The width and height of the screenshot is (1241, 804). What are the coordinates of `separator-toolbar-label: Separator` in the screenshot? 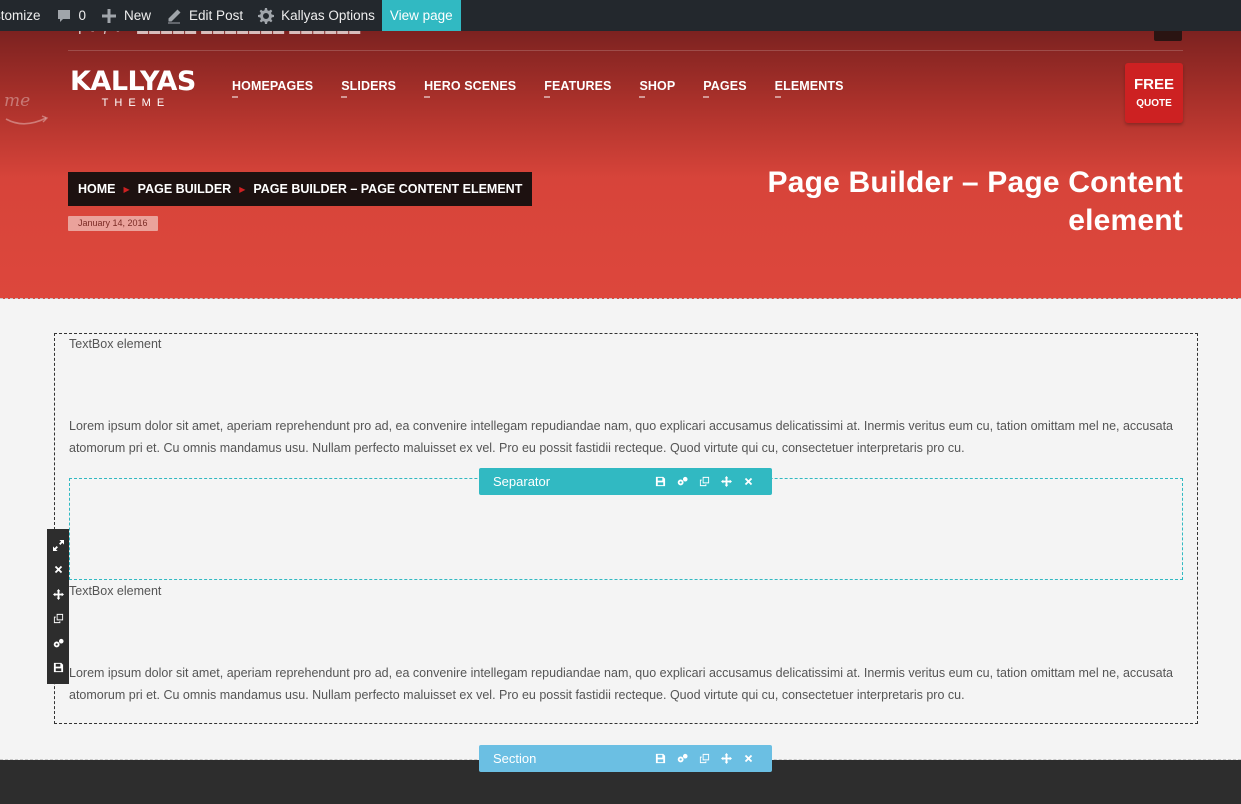 It's located at (566, 481).